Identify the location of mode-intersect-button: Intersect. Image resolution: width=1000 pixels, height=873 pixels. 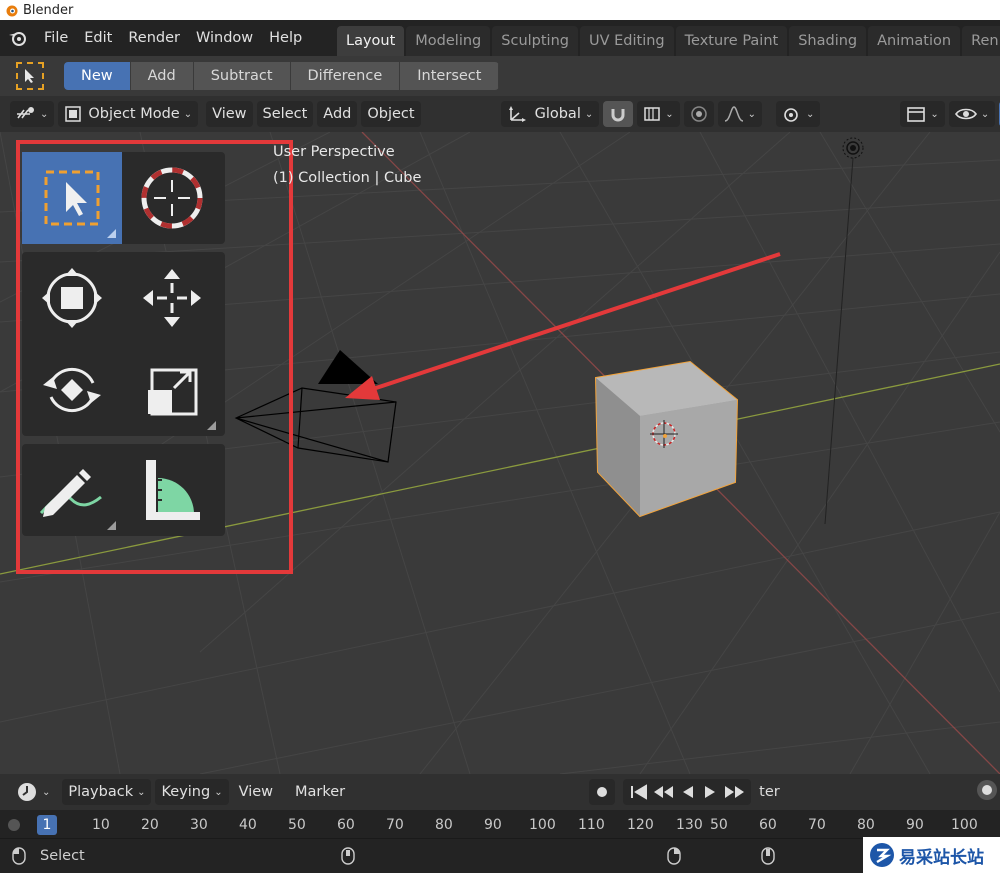
(450, 76).